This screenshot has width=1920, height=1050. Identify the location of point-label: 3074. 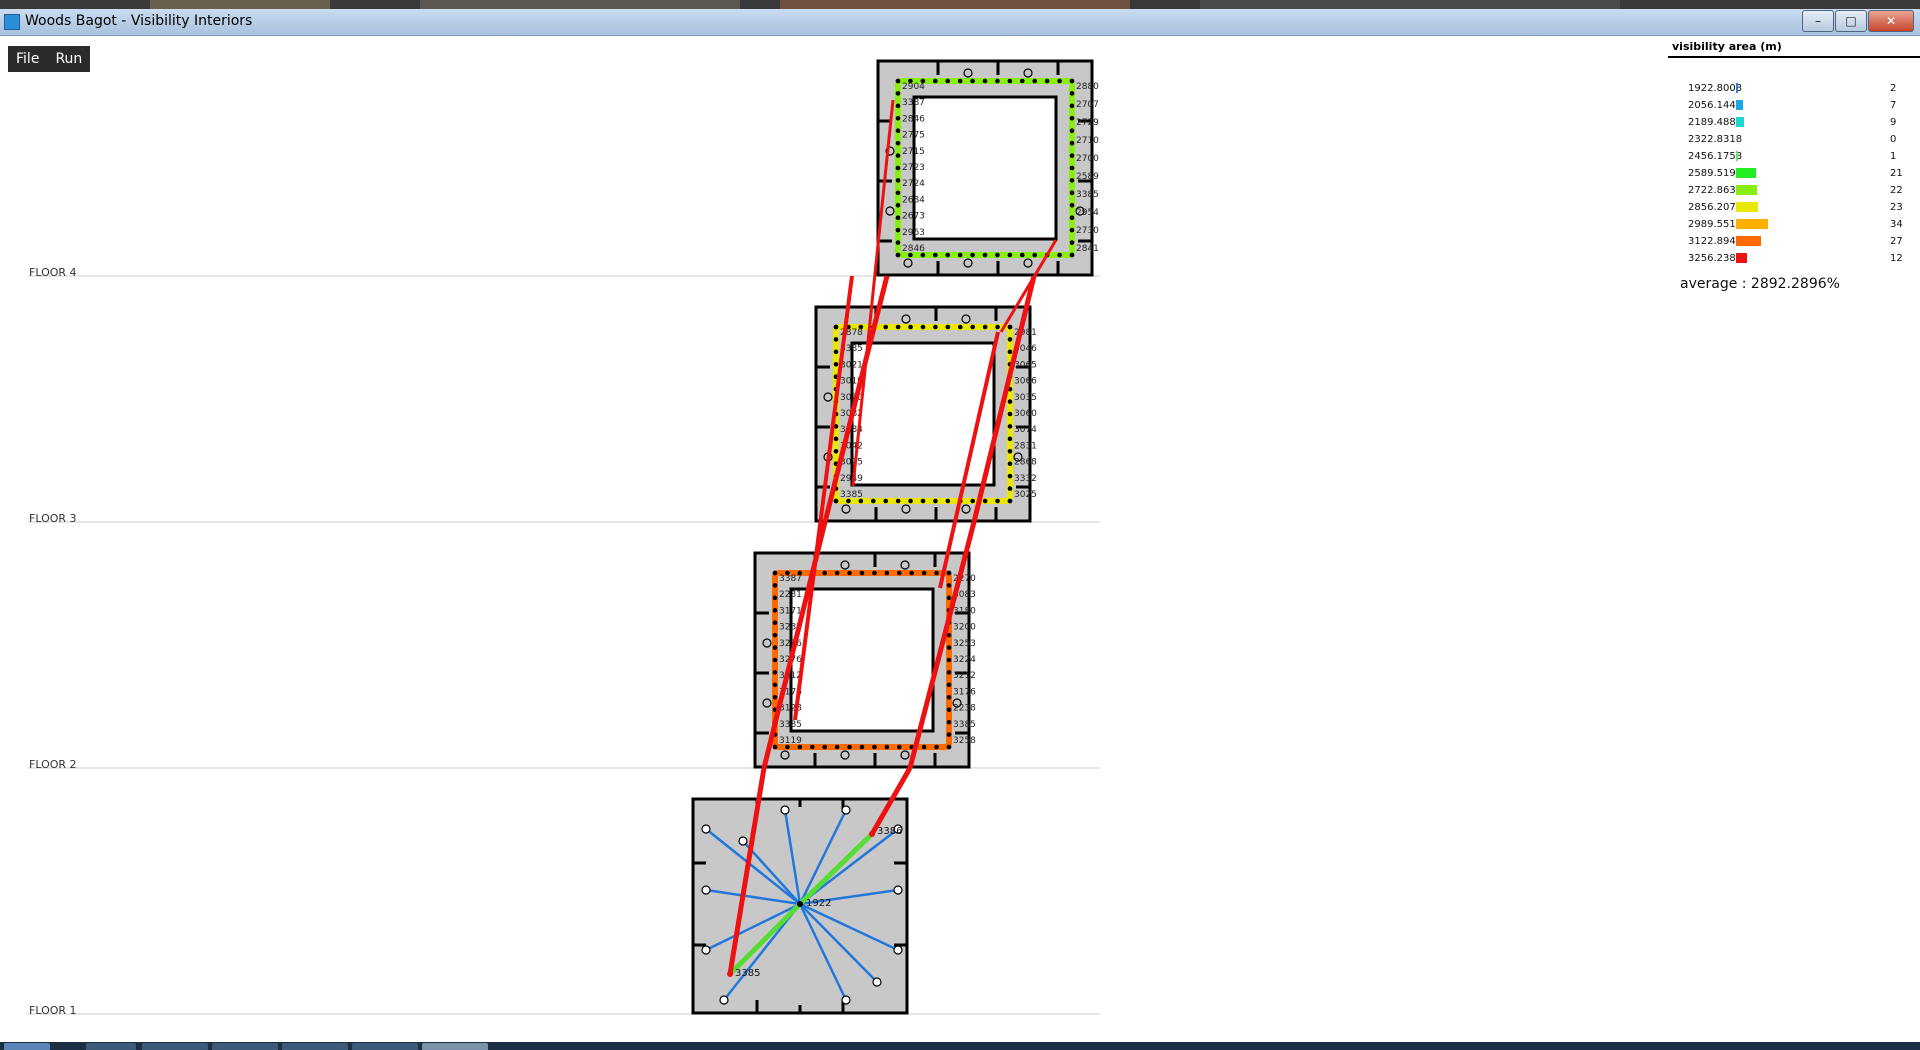
(1025, 430).